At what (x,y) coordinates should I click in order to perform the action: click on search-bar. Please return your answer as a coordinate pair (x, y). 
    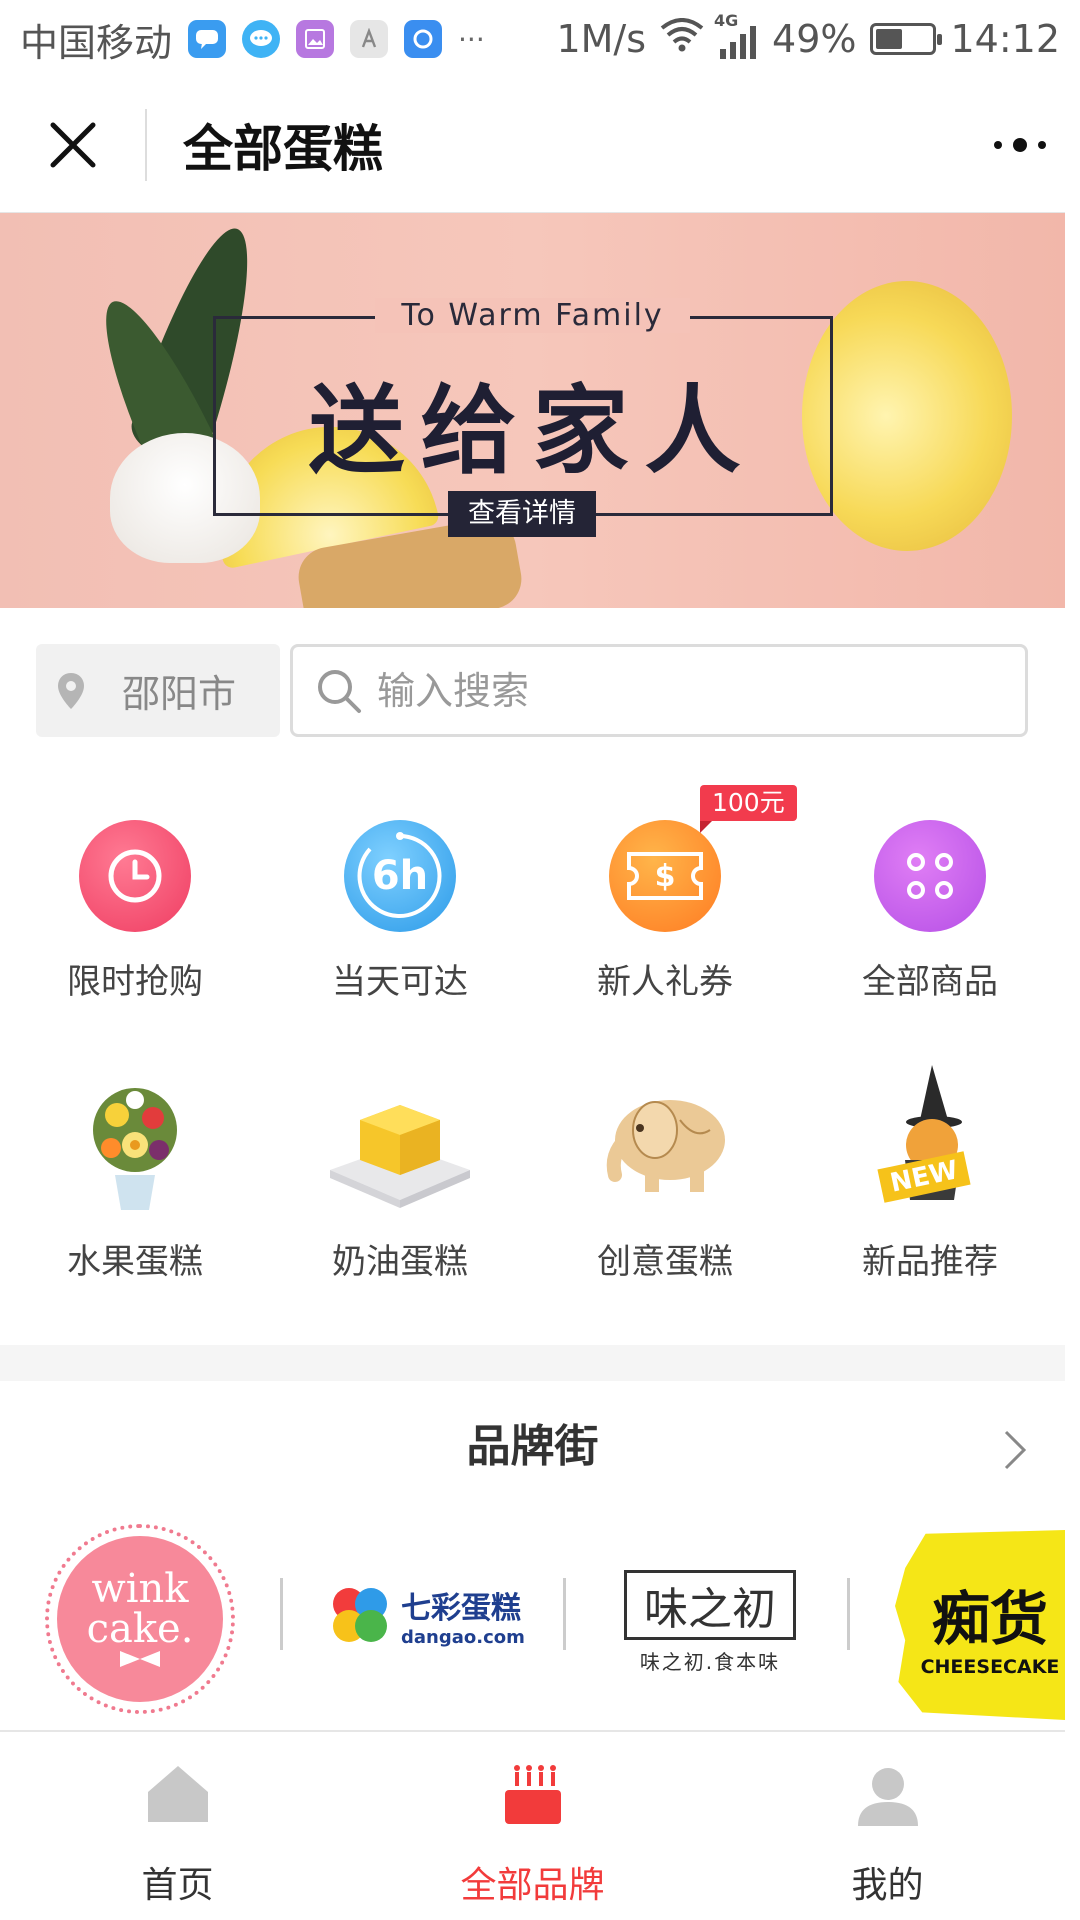
    Looking at the image, I should click on (659, 690).